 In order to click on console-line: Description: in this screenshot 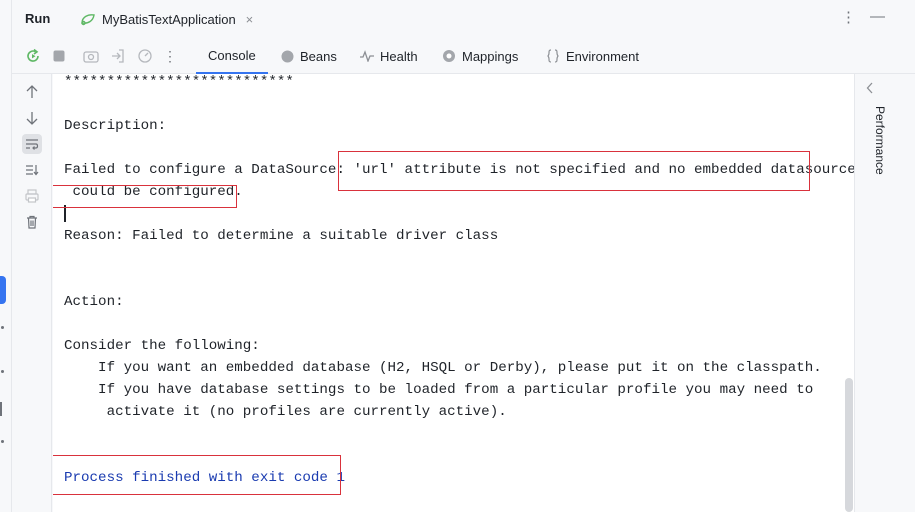, I will do `click(115, 126)`.